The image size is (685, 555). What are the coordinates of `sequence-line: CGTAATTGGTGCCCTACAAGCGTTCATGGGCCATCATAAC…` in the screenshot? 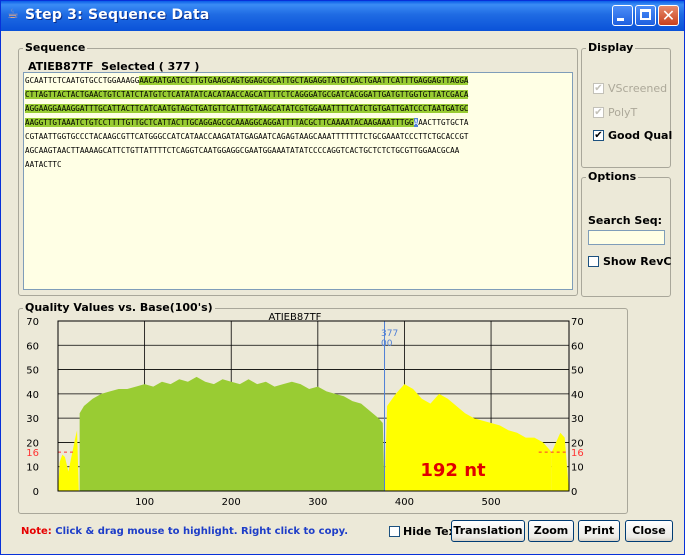 It's located at (246, 137).